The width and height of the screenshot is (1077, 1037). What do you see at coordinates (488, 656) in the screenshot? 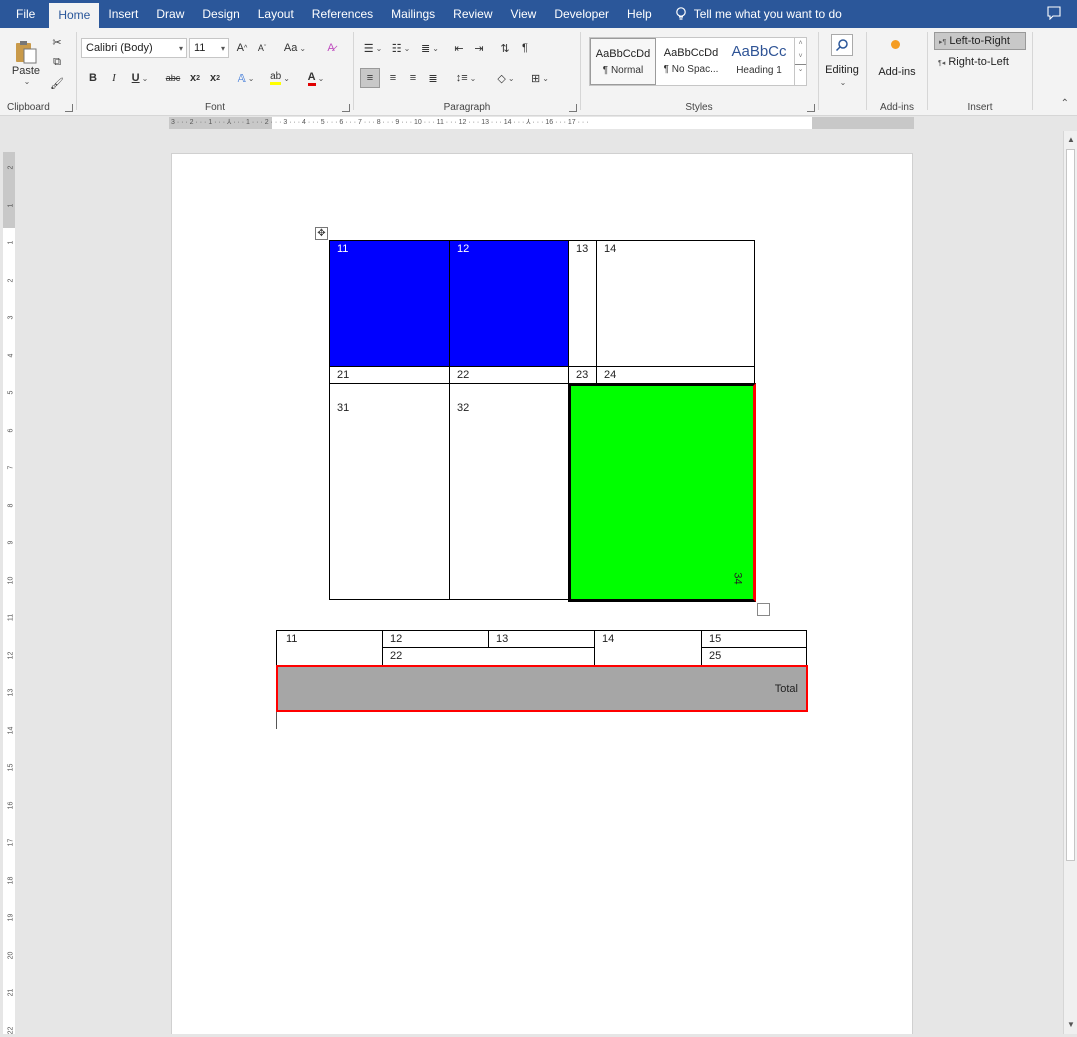
I see `table2-cell-r2-22: 22` at bounding box center [488, 656].